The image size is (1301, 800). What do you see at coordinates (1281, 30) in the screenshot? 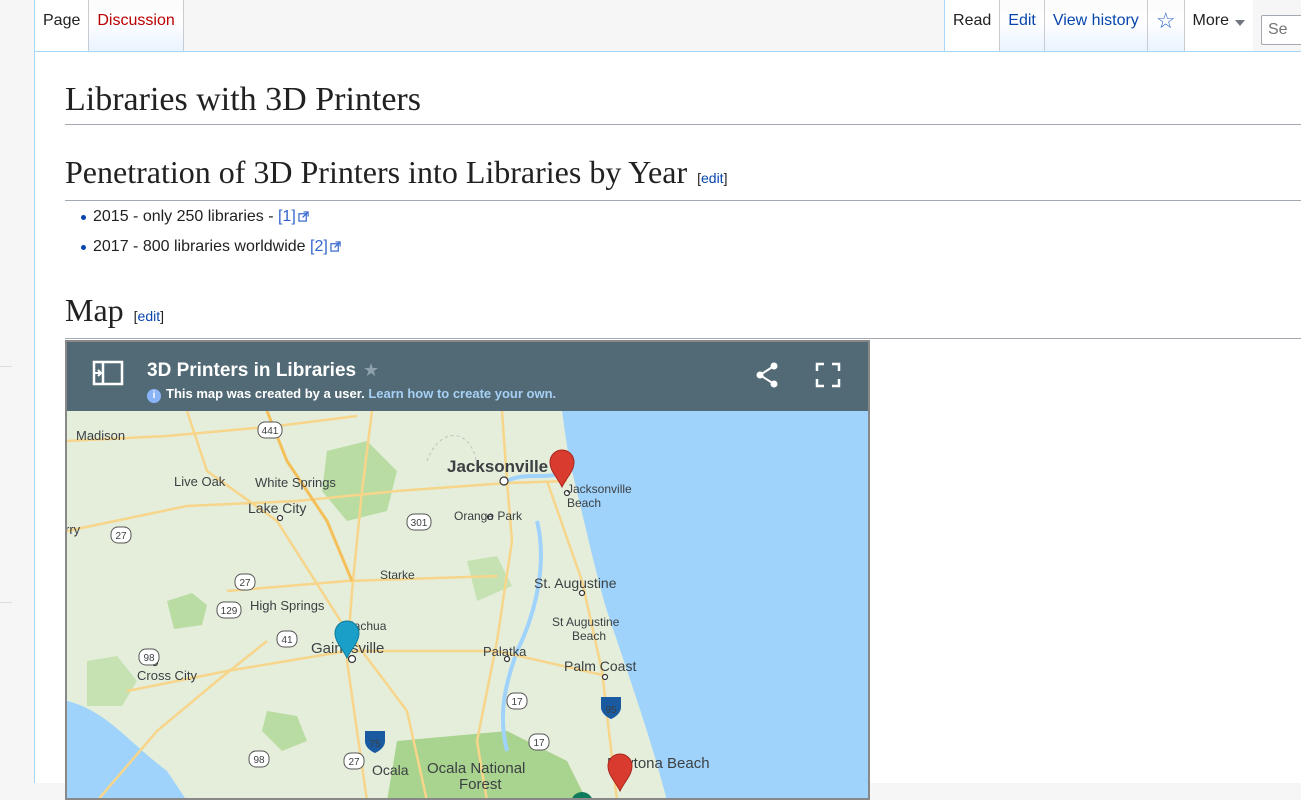
I see `search-input` at bounding box center [1281, 30].